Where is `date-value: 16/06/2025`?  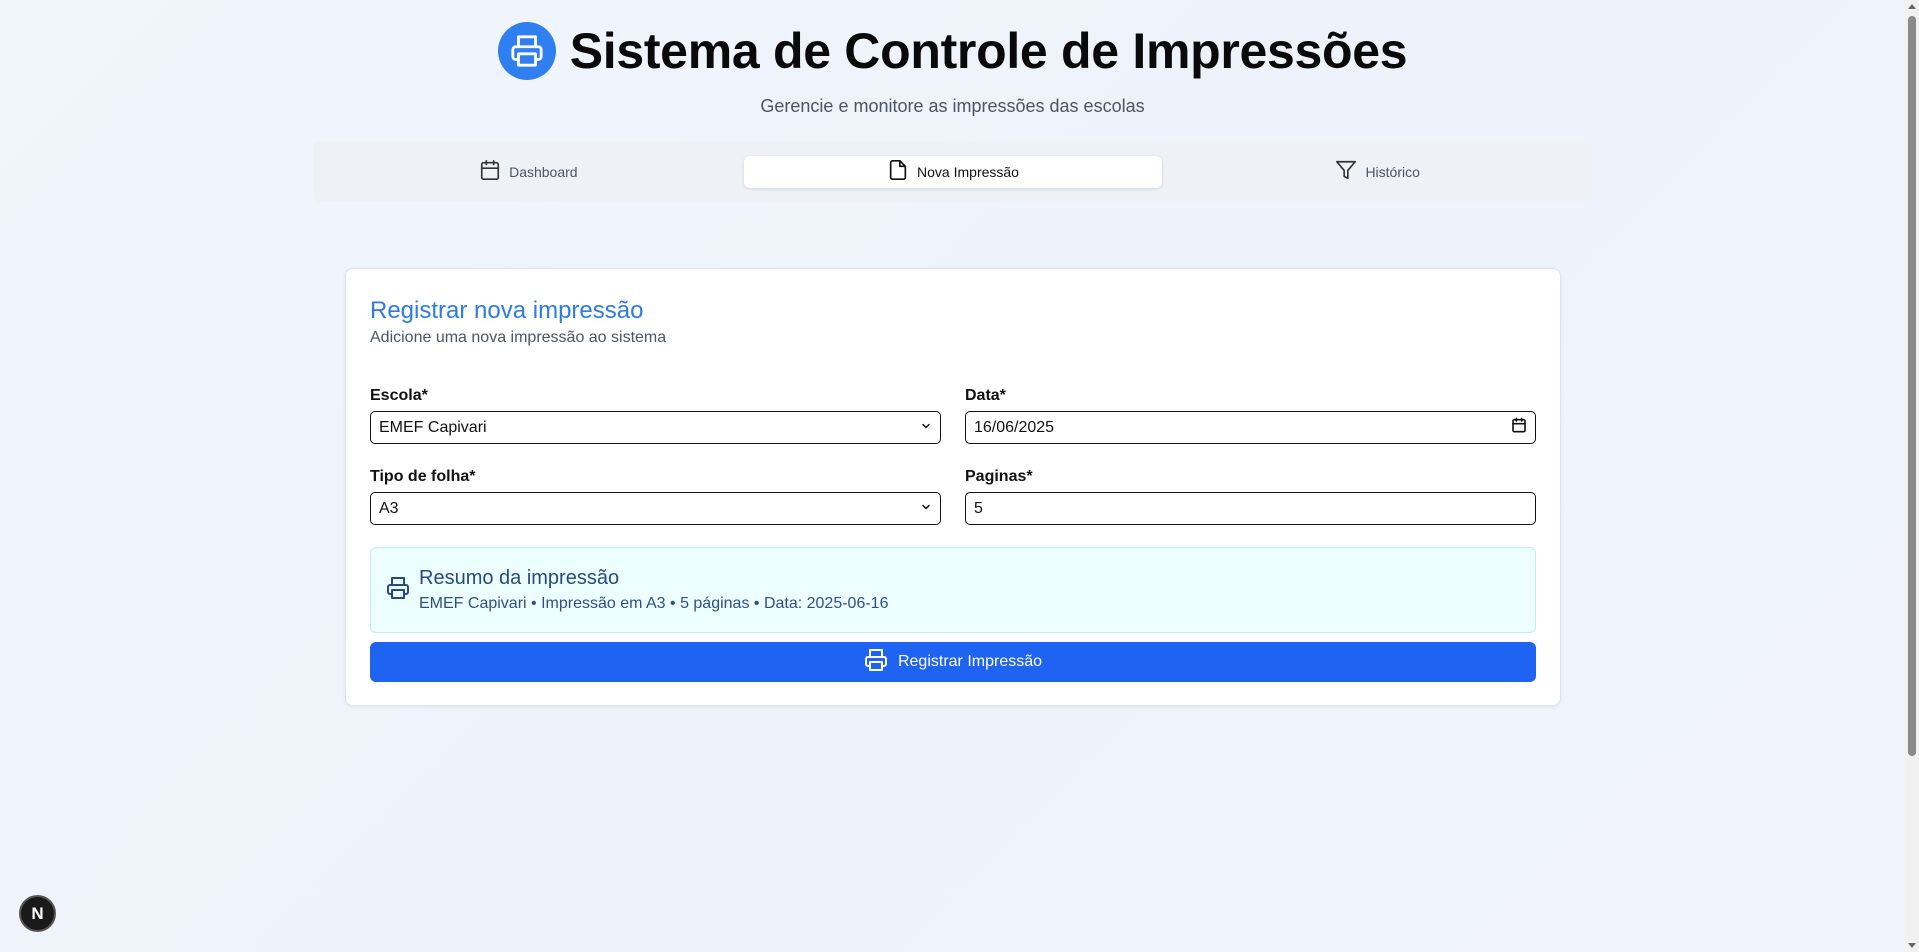 date-value: 16/06/2025 is located at coordinates (1014, 427).